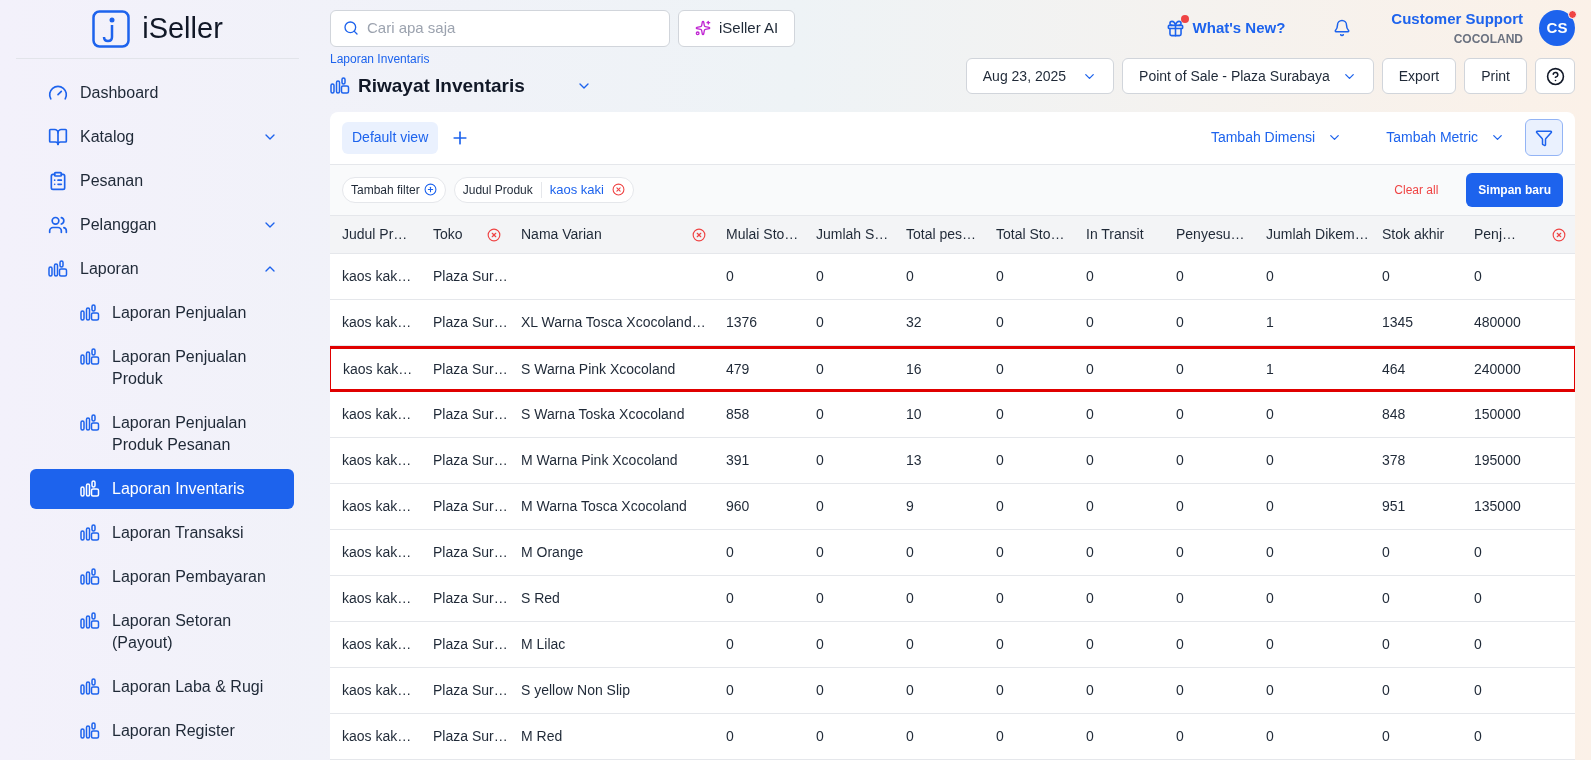 The width and height of the screenshot is (1591, 760). I want to click on sidebar-subitem: Laporan Pembayaran, so click(162, 577).